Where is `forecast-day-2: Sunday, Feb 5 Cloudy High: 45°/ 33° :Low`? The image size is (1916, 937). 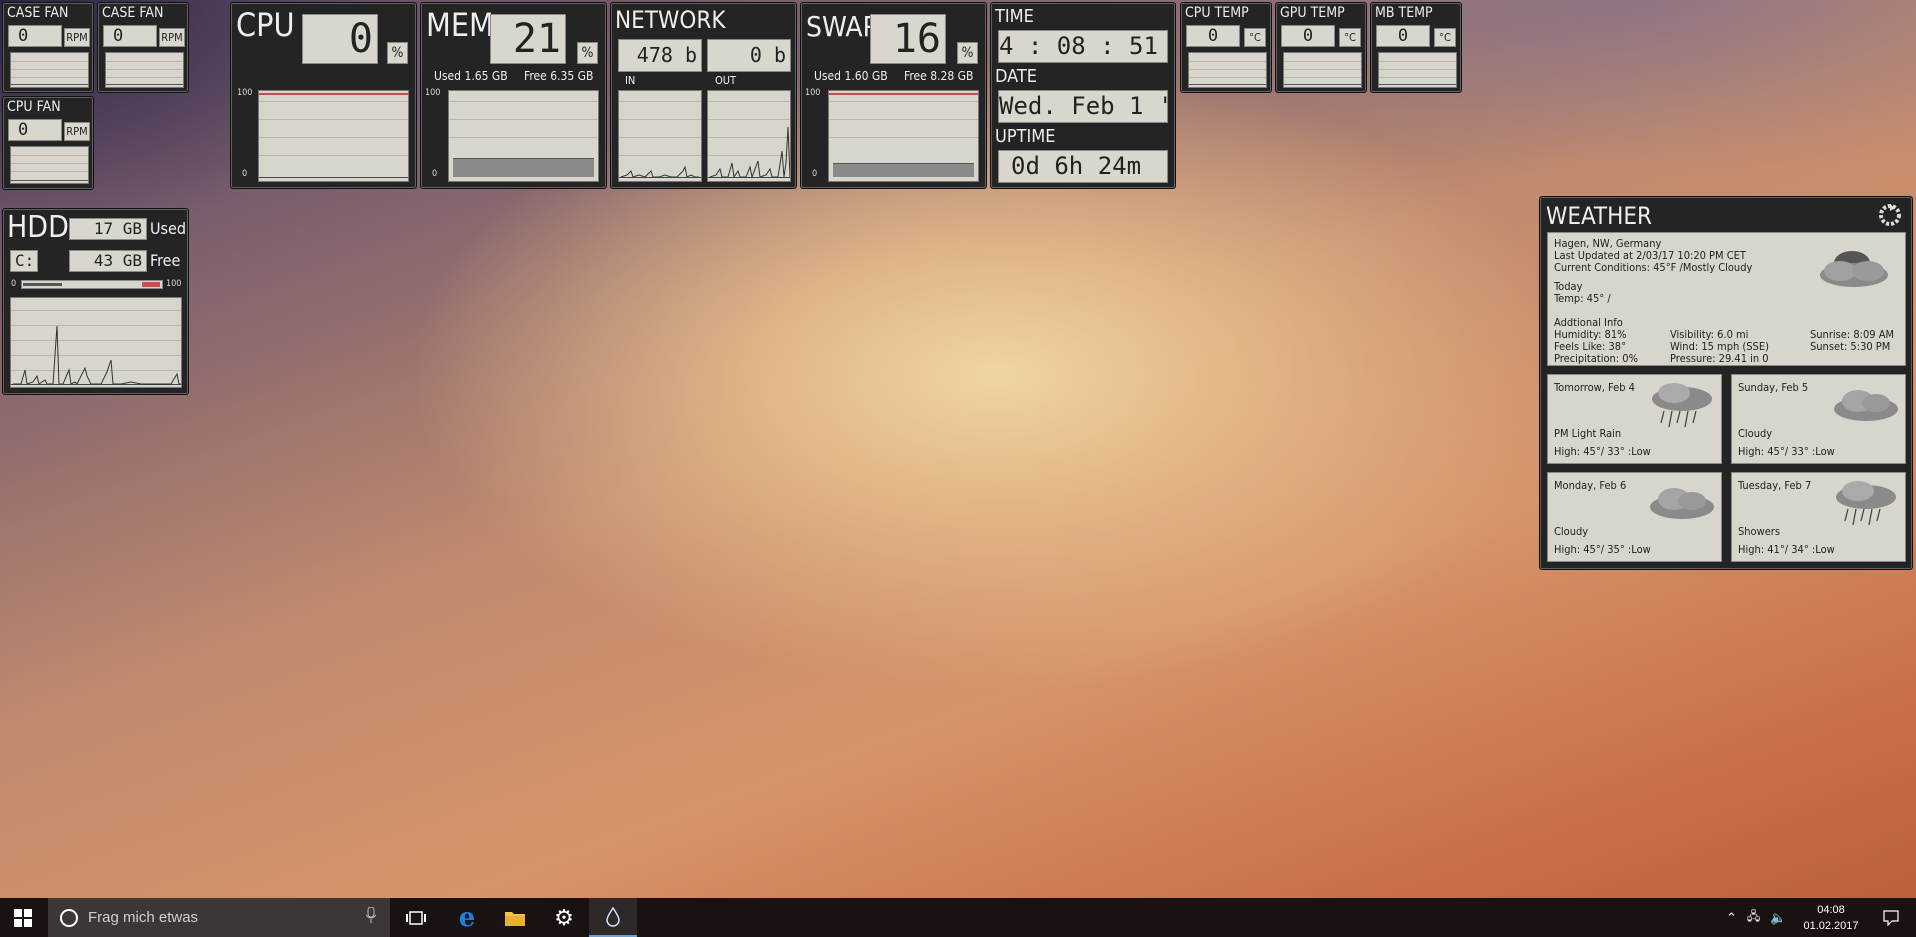 forecast-day-2: Sunday, Feb 5 Cloudy High: 45°/ 33° :Low is located at coordinates (1818, 419).